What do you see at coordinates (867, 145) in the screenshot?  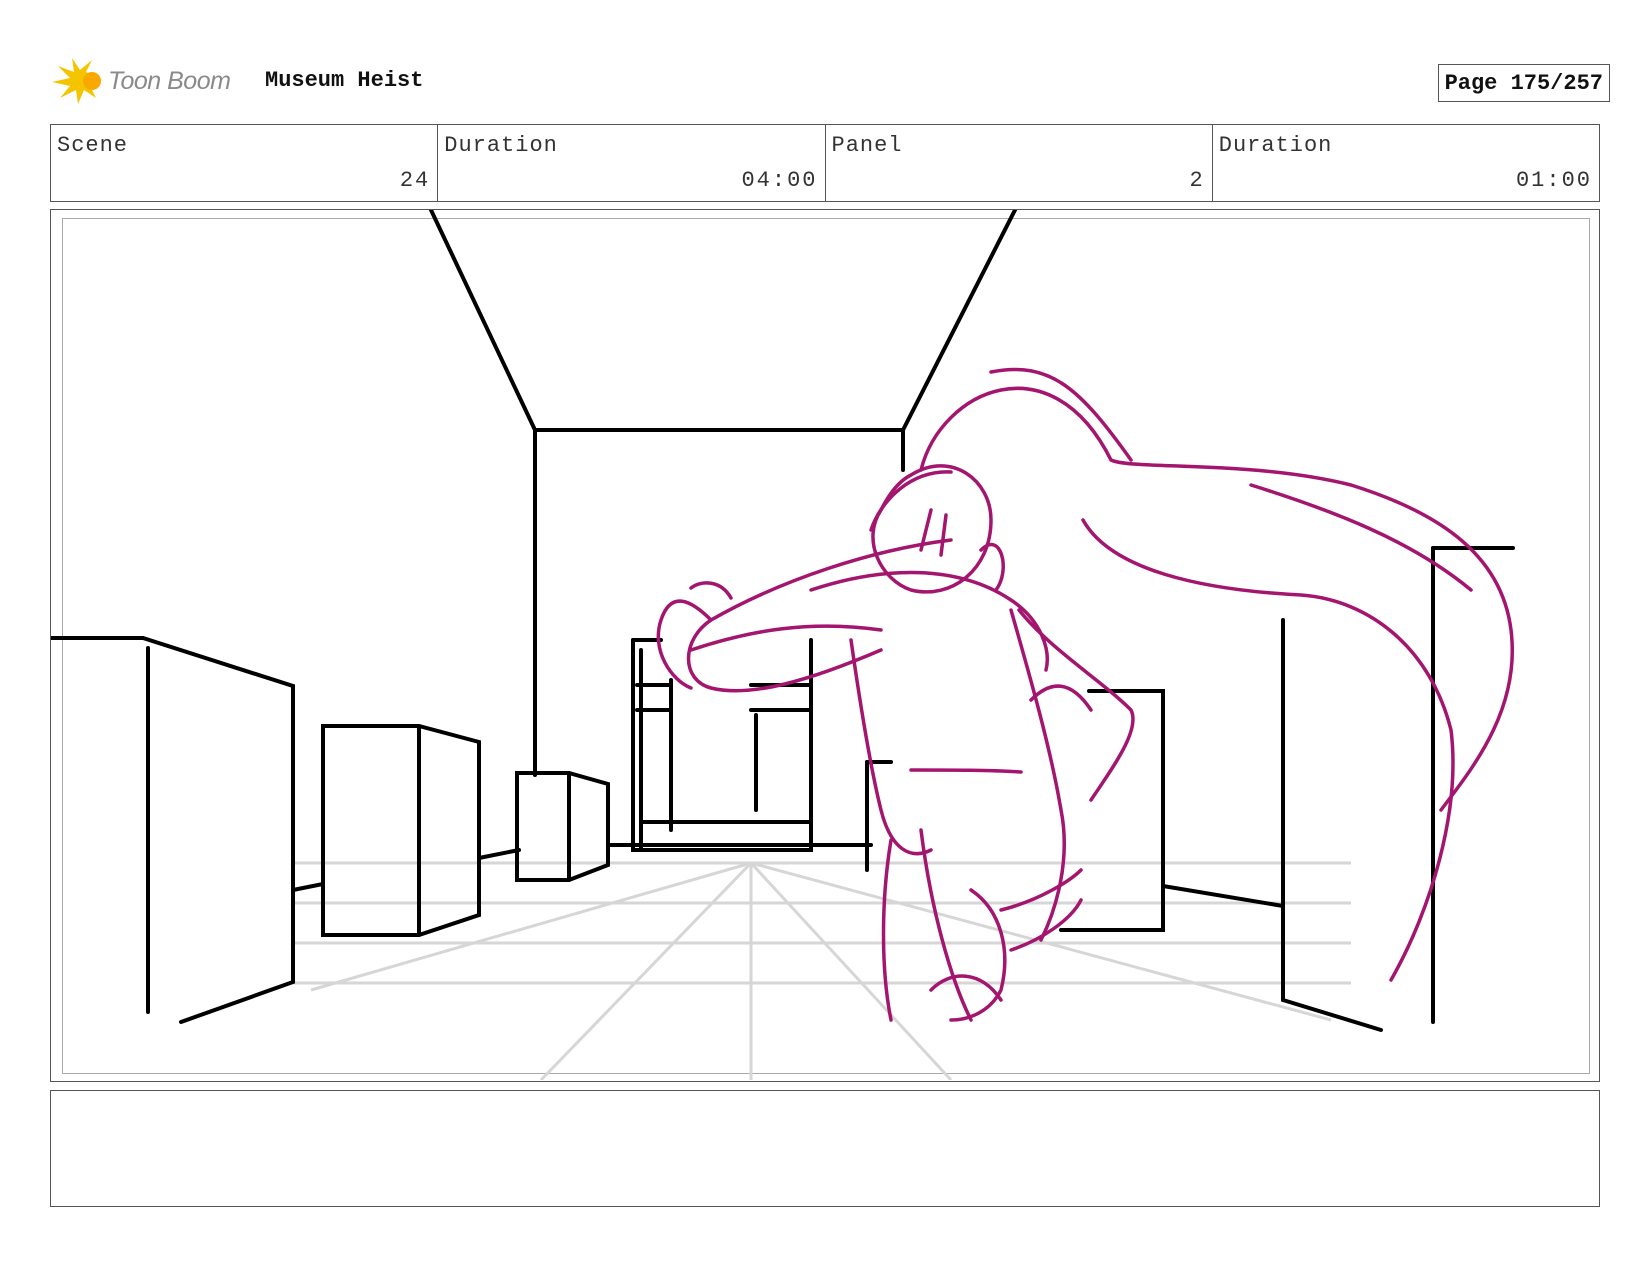 I see `panel-label: Panel` at bounding box center [867, 145].